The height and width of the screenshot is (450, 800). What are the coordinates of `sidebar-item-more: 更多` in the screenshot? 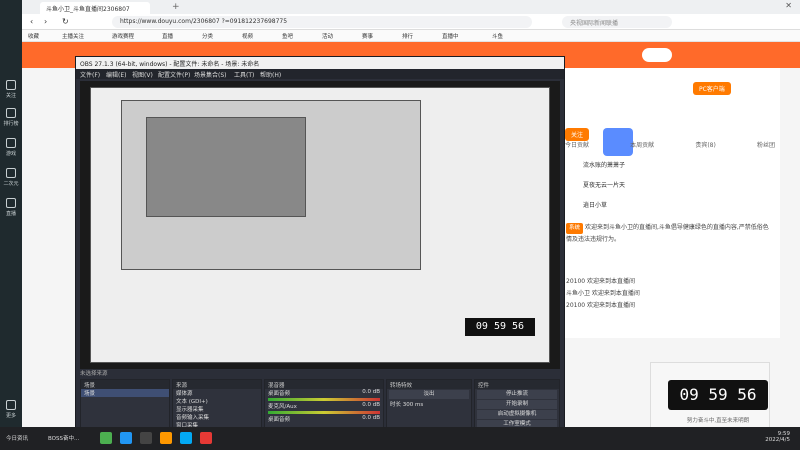 It's located at (11, 409).